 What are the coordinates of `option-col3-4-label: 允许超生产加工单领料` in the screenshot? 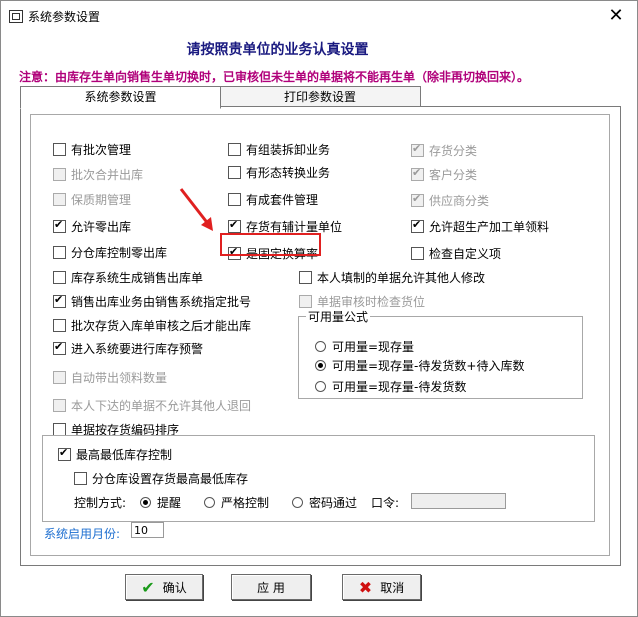 It's located at (489, 227).